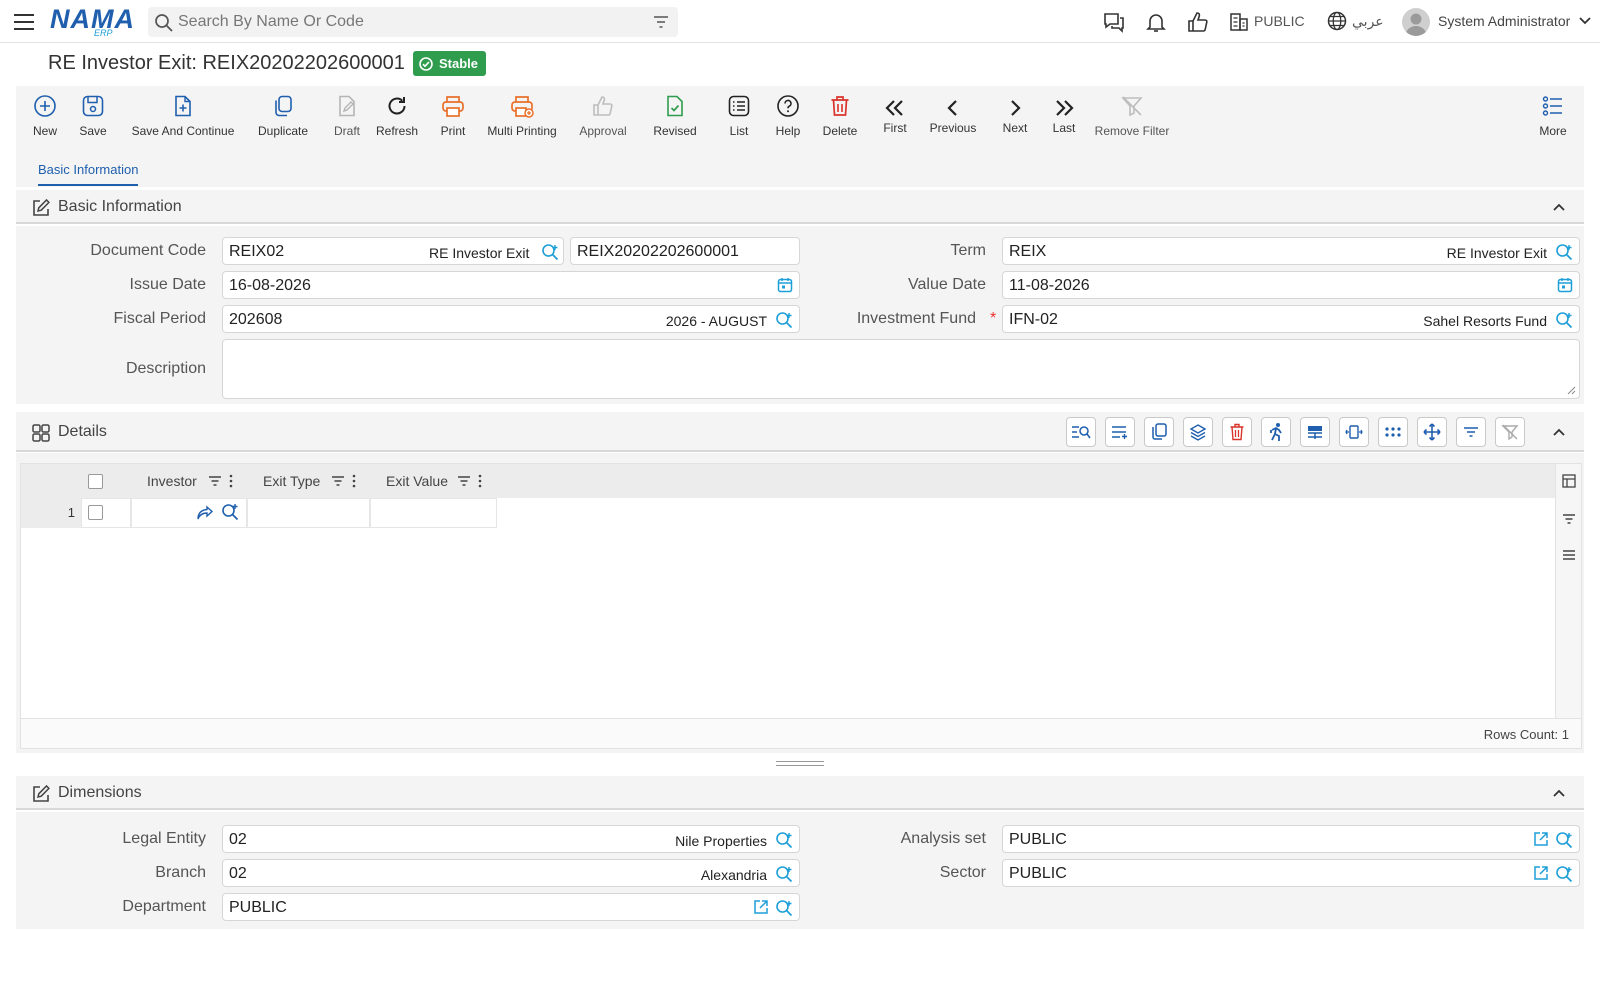 Image resolution: width=1600 pixels, height=1000 pixels. I want to click on user-menu: System Administrator, so click(1497, 22).